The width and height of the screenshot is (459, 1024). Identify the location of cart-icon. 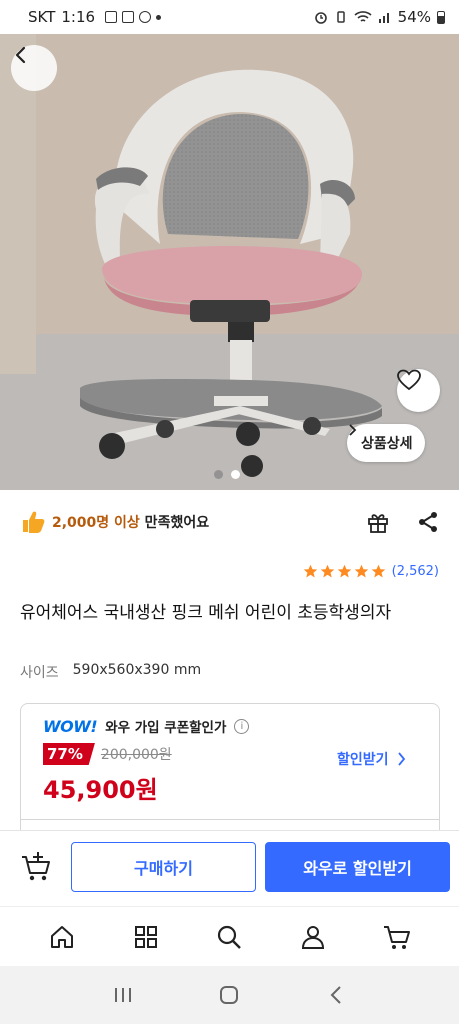
(397, 937).